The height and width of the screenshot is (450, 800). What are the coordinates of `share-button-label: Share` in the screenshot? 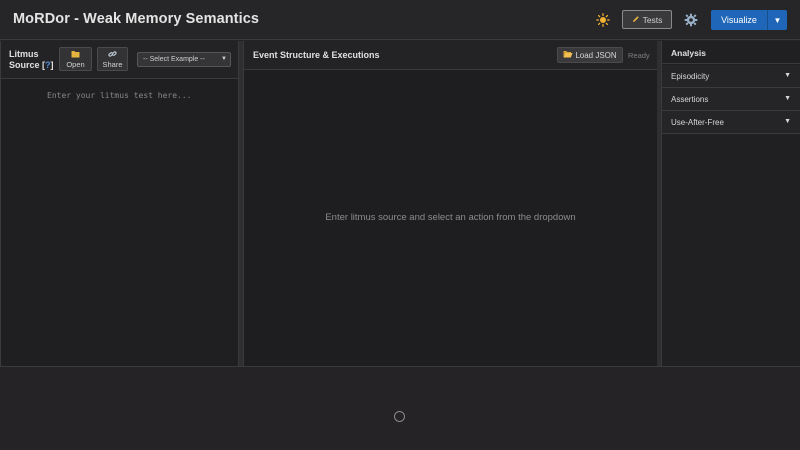 It's located at (112, 64).